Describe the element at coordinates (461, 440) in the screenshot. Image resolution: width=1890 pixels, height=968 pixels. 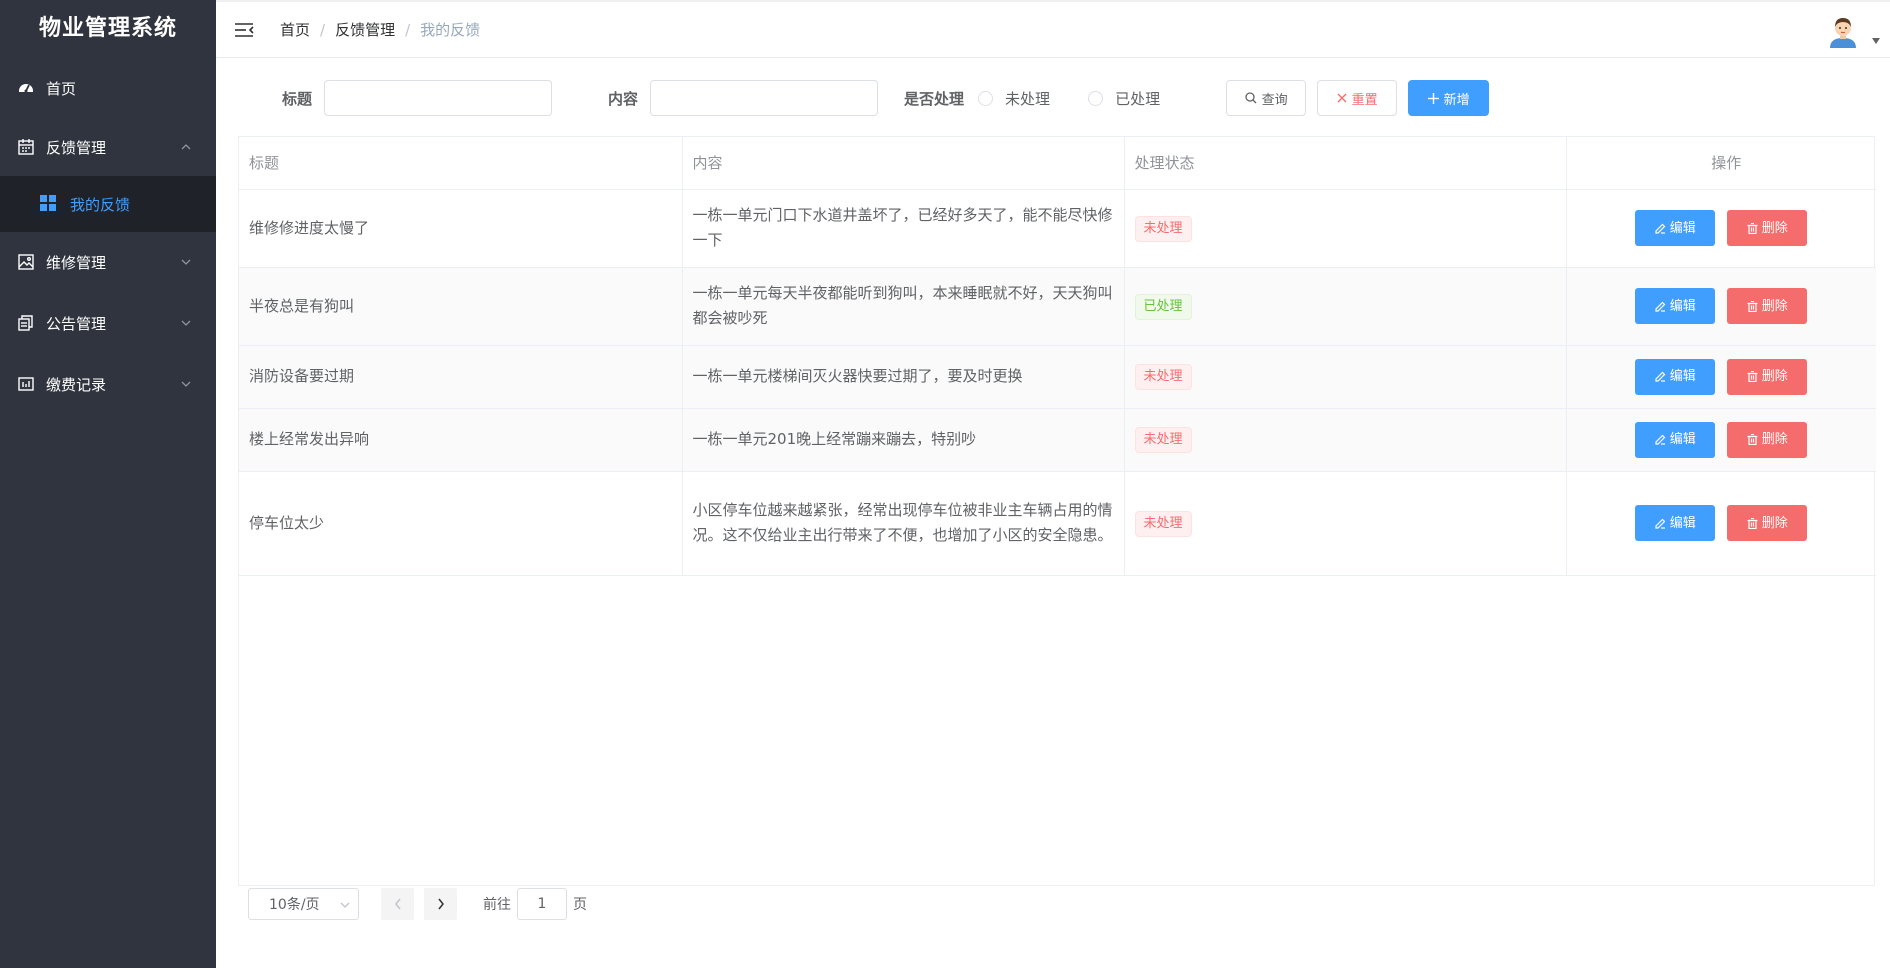
I see `cell-title: 楼上经常发出异响` at that location.